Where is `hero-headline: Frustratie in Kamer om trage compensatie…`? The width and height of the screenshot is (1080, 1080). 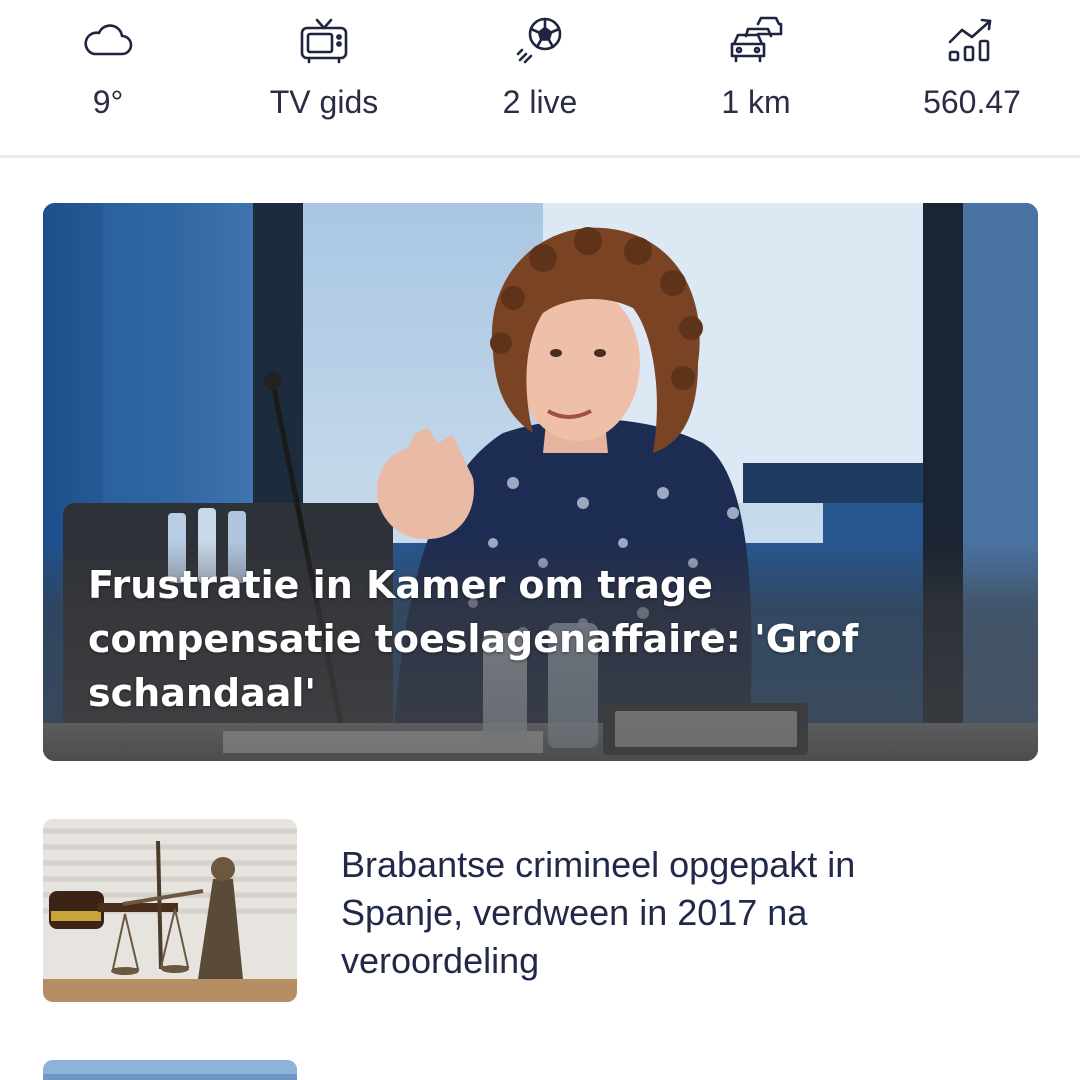
hero-headline: Frustratie in Kamer om trage compensatie… is located at coordinates (473, 639).